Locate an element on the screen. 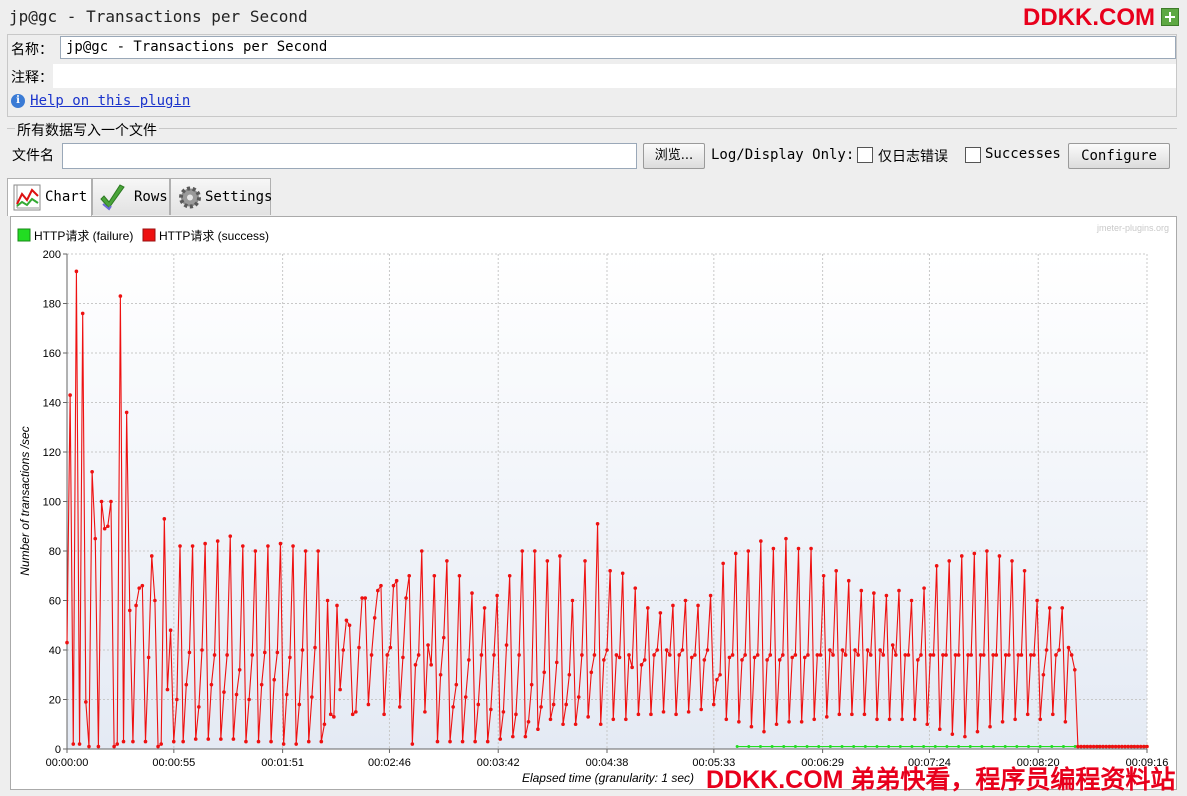  tab-rows: Rows is located at coordinates (131, 196).